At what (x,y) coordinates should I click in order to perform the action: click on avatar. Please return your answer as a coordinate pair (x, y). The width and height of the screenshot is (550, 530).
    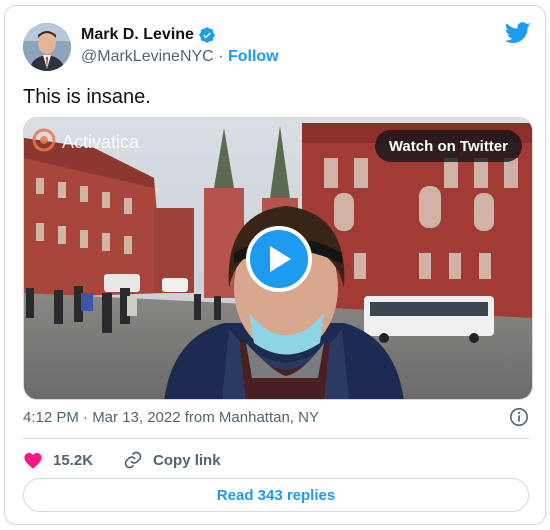
    Looking at the image, I should click on (47, 47).